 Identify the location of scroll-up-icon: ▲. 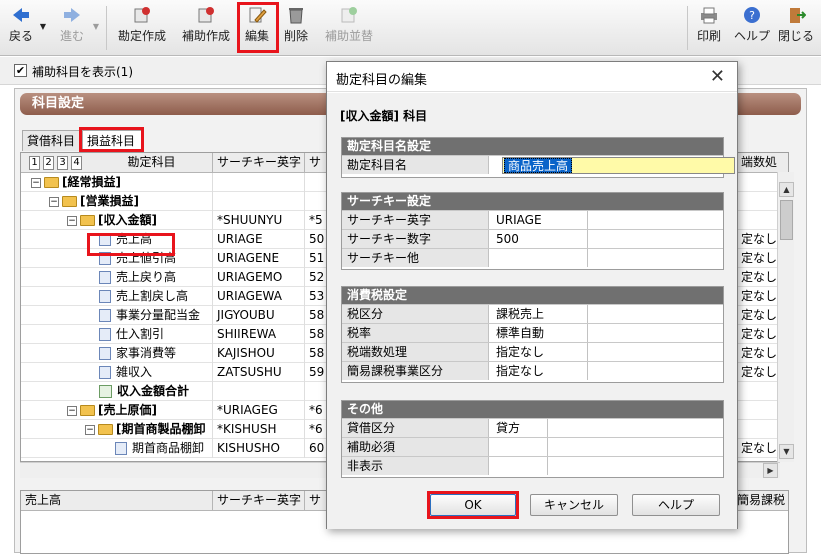
(786, 189).